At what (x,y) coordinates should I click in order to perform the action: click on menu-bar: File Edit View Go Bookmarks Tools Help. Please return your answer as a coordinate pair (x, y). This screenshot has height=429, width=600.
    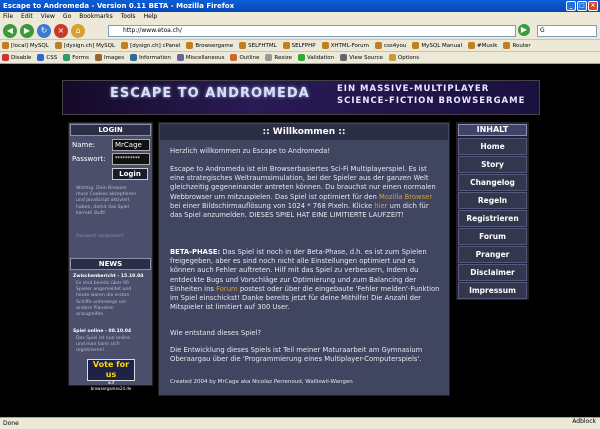
    Looking at the image, I should click on (300, 17).